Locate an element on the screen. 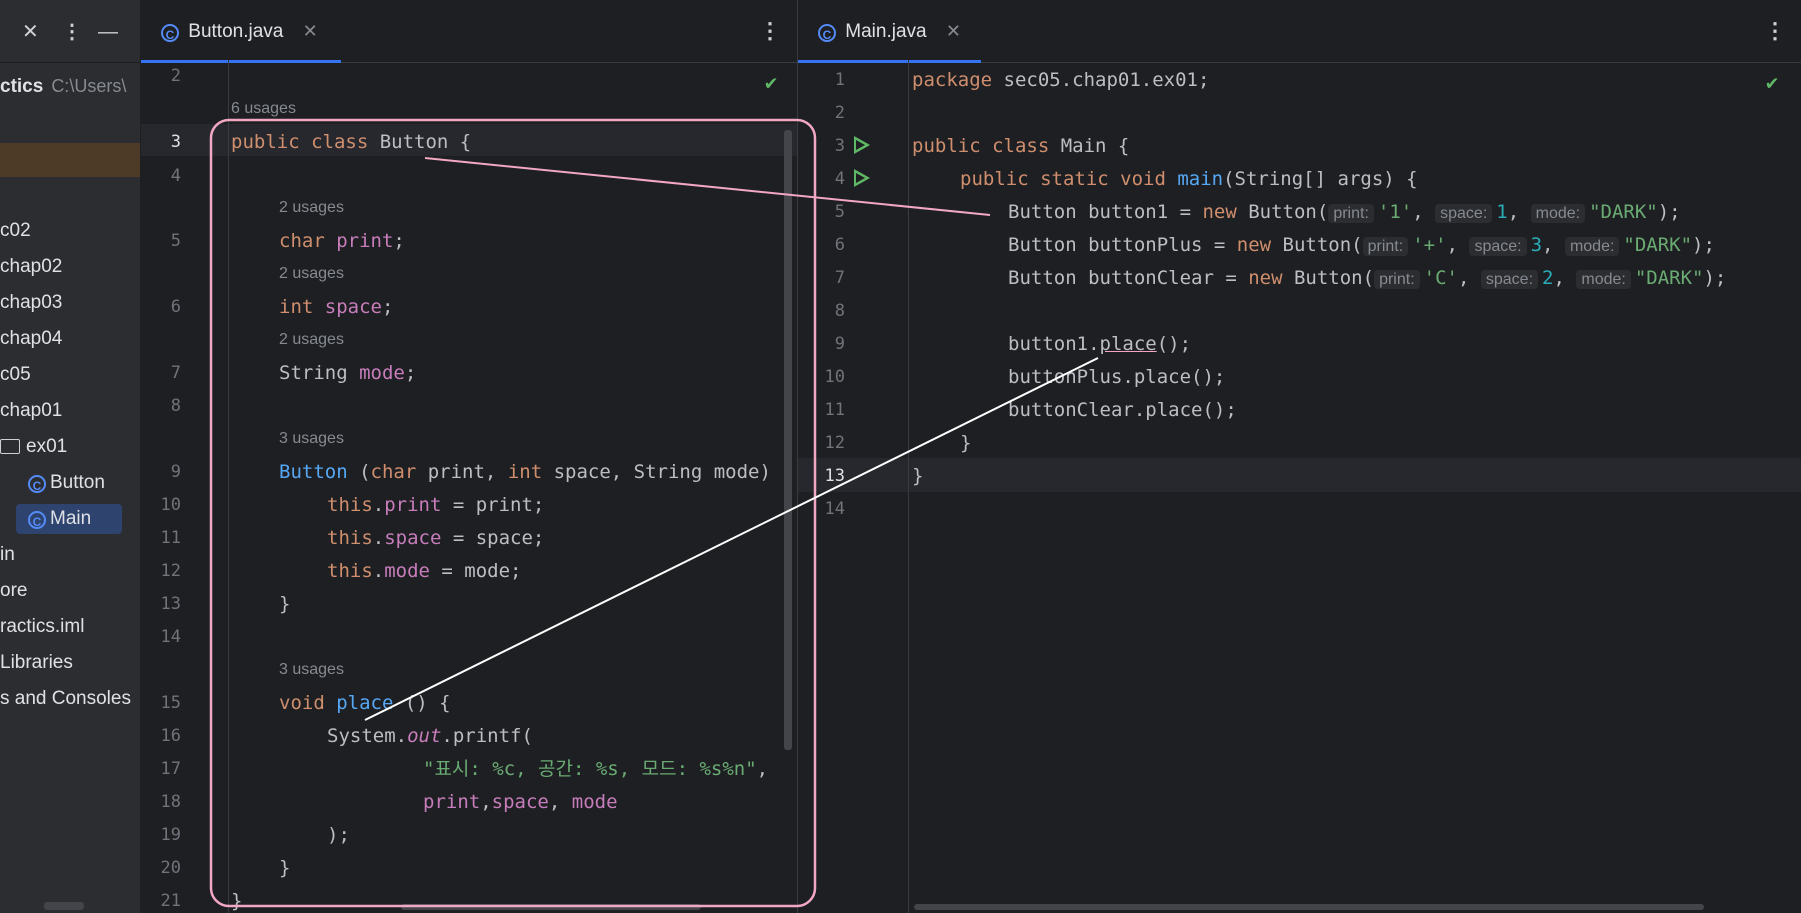 The image size is (1801, 913). run-class-icon is located at coordinates (862, 145).